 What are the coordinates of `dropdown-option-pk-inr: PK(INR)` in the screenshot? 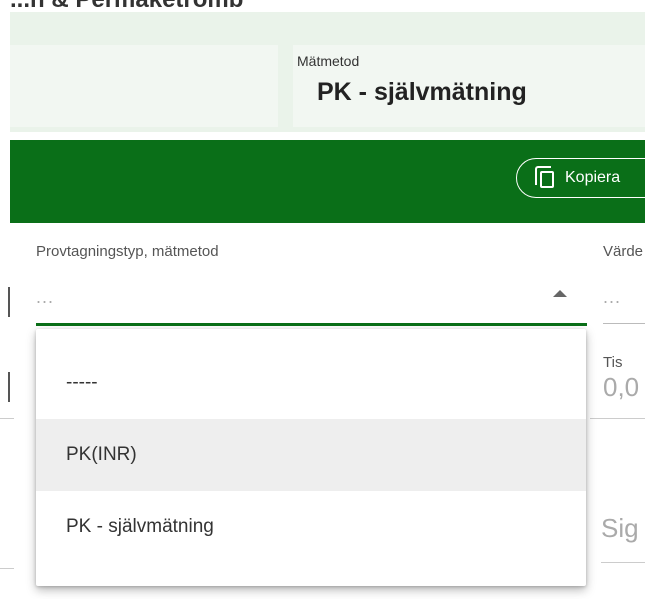 It's located at (311, 455).